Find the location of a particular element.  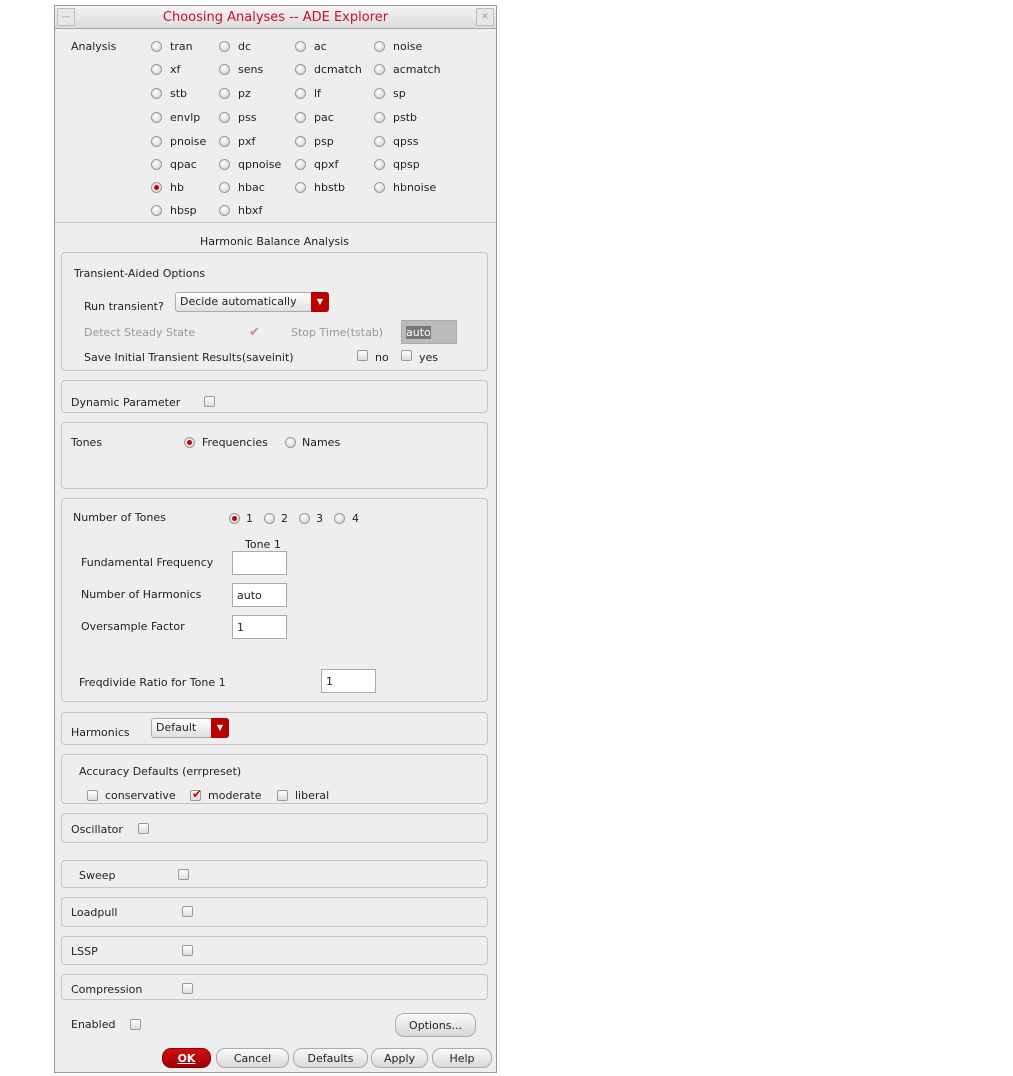

title-bar: — Choosing Analyses -- ADE Explorer ✕ is located at coordinates (275, 17).